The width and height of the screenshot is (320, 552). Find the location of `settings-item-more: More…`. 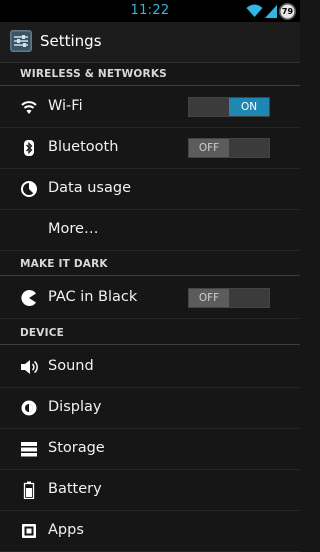

settings-item-more: More… is located at coordinates (150, 230).